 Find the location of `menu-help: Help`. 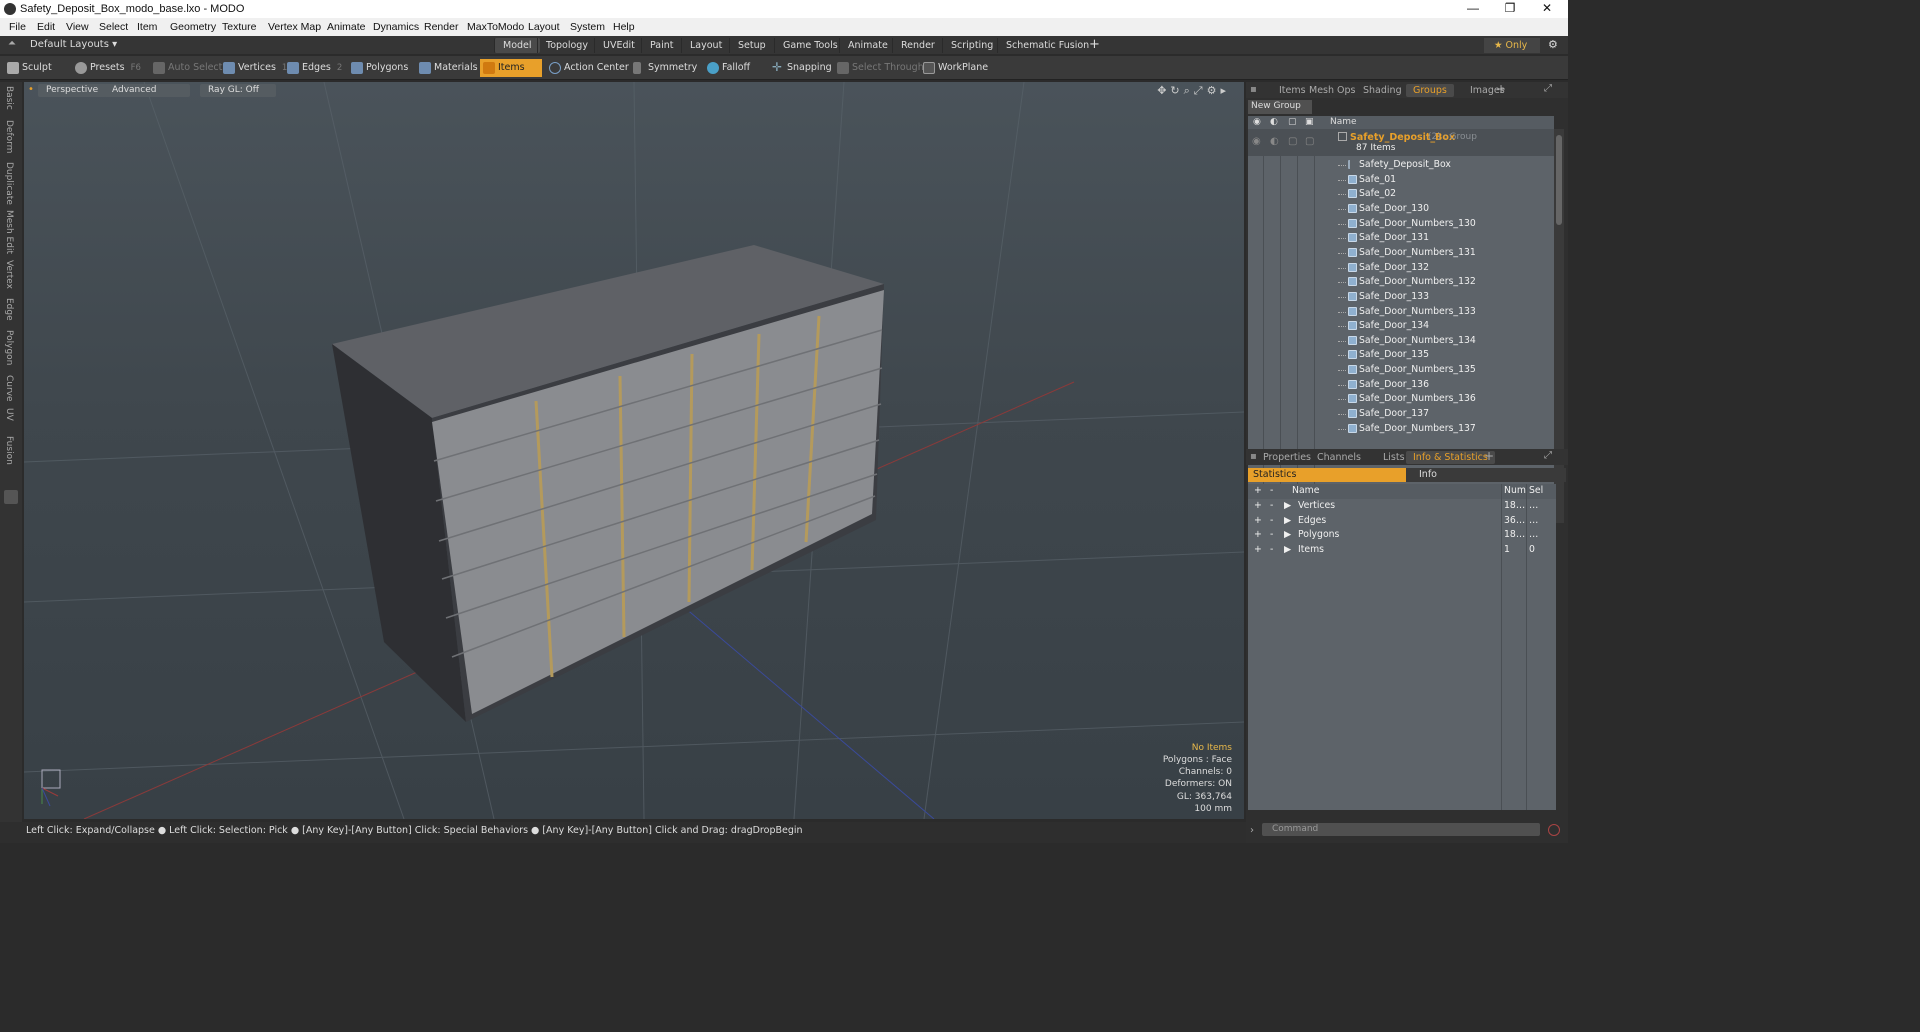

menu-help: Help is located at coordinates (624, 27).